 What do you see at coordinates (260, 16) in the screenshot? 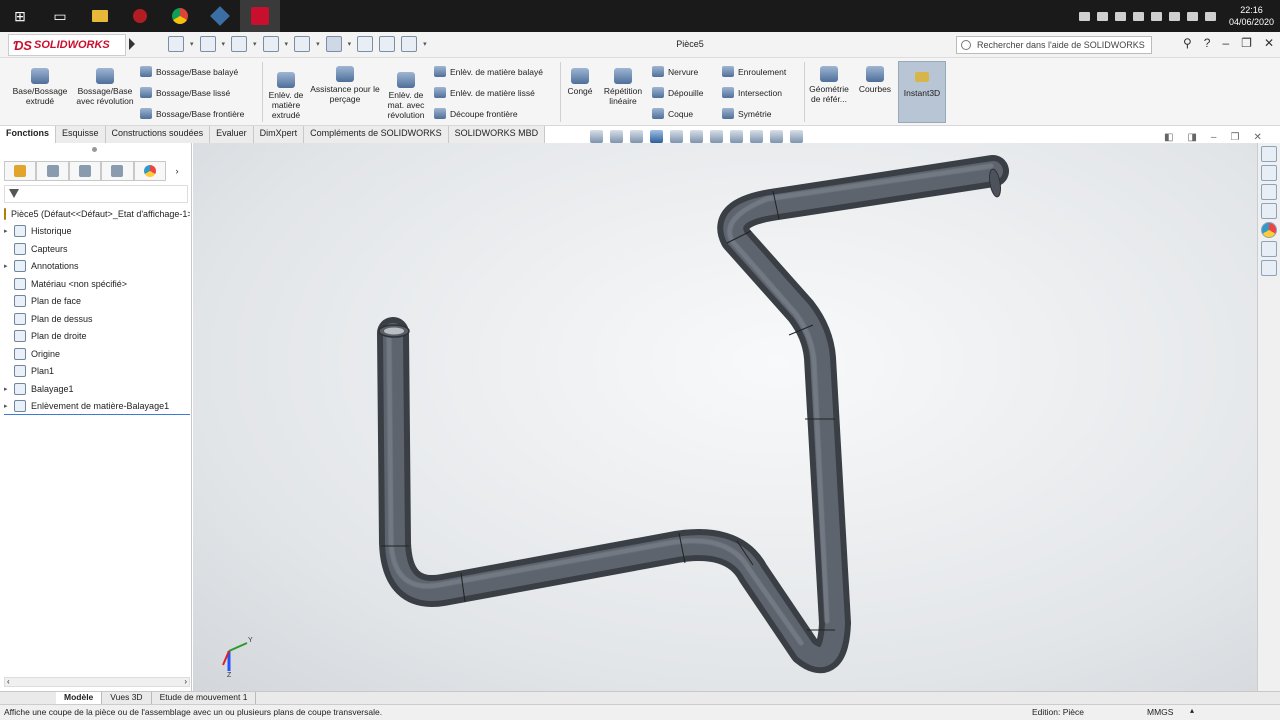
I see `solidworks-taskbar-icon` at bounding box center [260, 16].